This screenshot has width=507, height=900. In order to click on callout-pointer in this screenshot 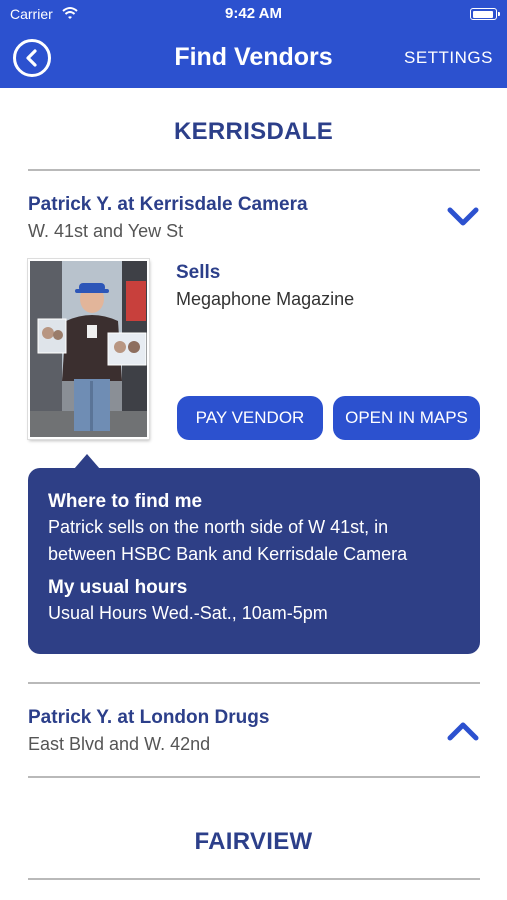, I will do `click(87, 461)`.